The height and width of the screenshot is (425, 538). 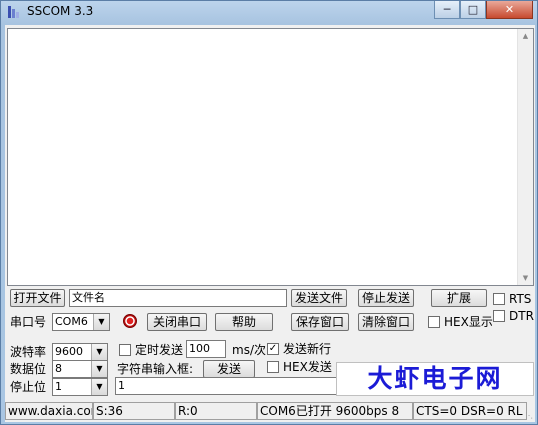 I want to click on checkmark-icon: ✓, so click(x=273, y=348).